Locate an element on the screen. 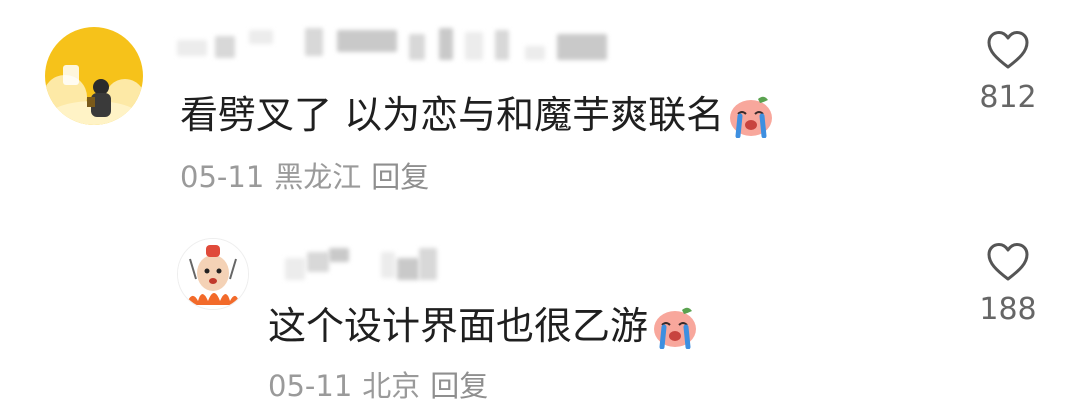 This screenshot has width=1080, height=408. like-count: 812 is located at coordinates (1008, 97).